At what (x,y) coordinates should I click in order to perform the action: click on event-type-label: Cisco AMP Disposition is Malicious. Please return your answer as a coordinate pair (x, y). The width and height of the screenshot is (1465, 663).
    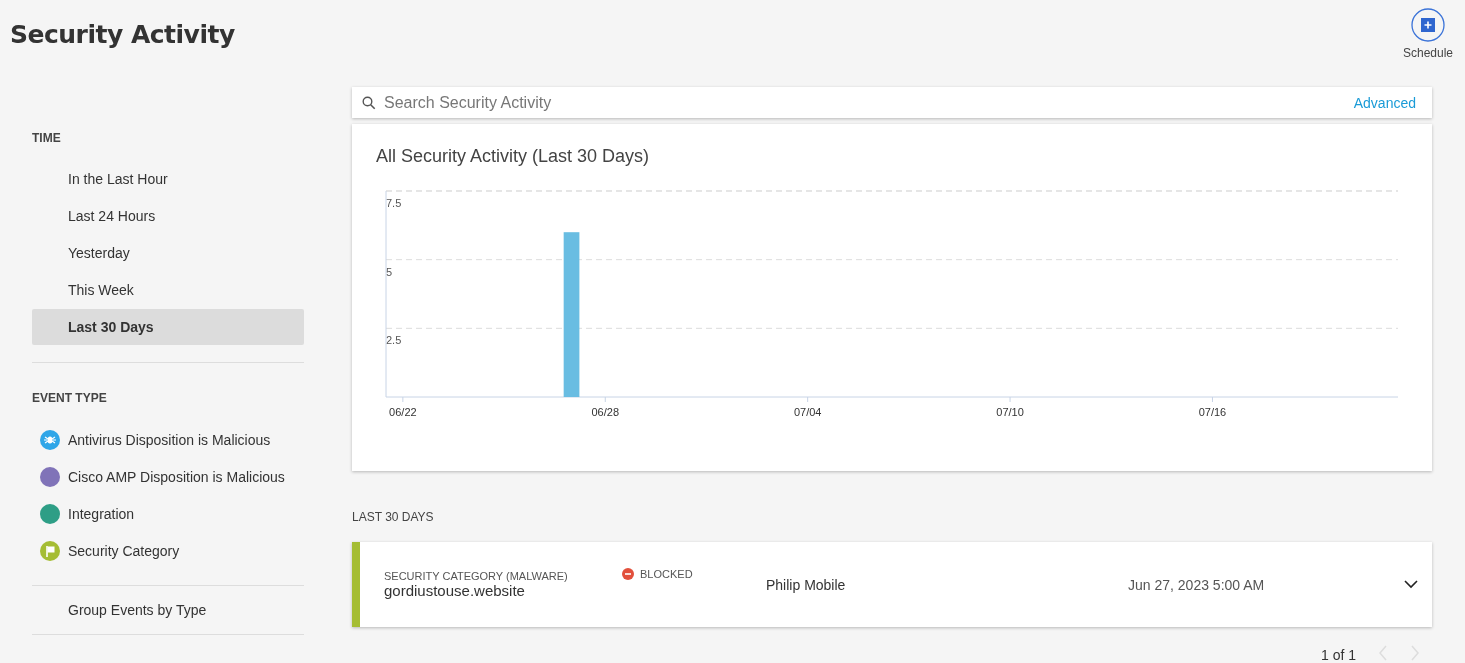
    Looking at the image, I should click on (176, 476).